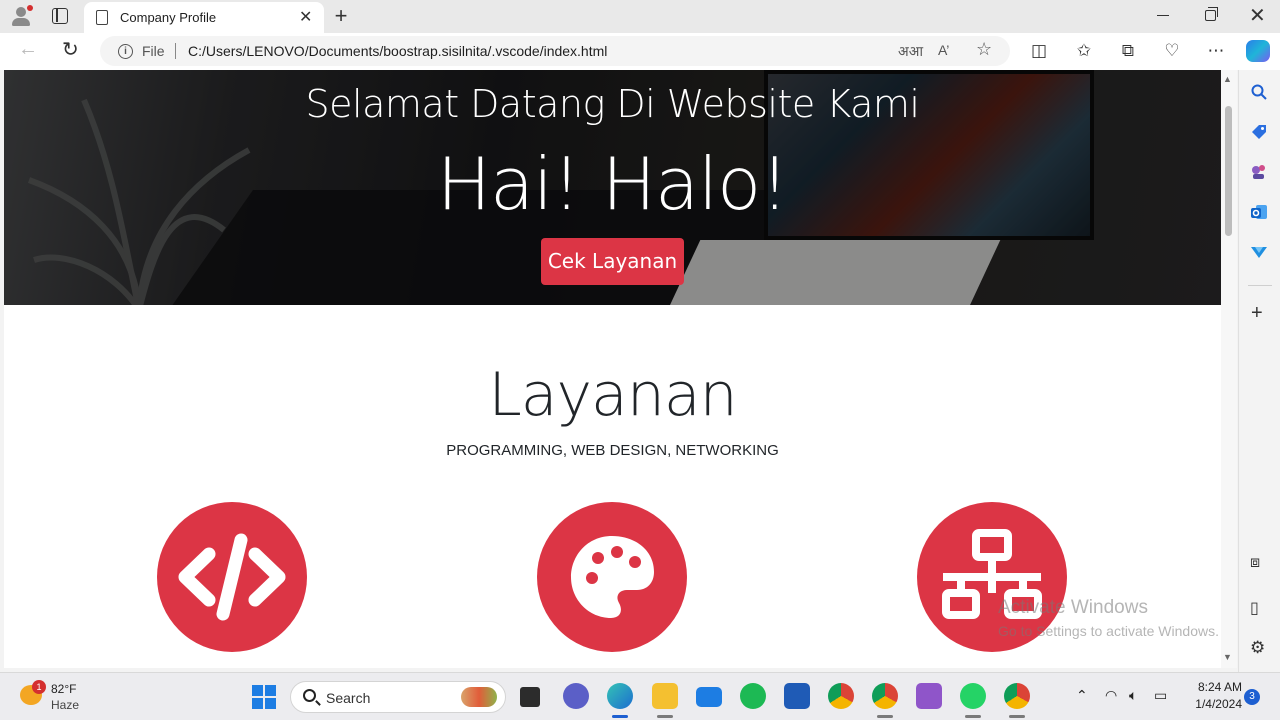  Describe the element at coordinates (1259, 212) in the screenshot. I see `outlook-icon` at that location.